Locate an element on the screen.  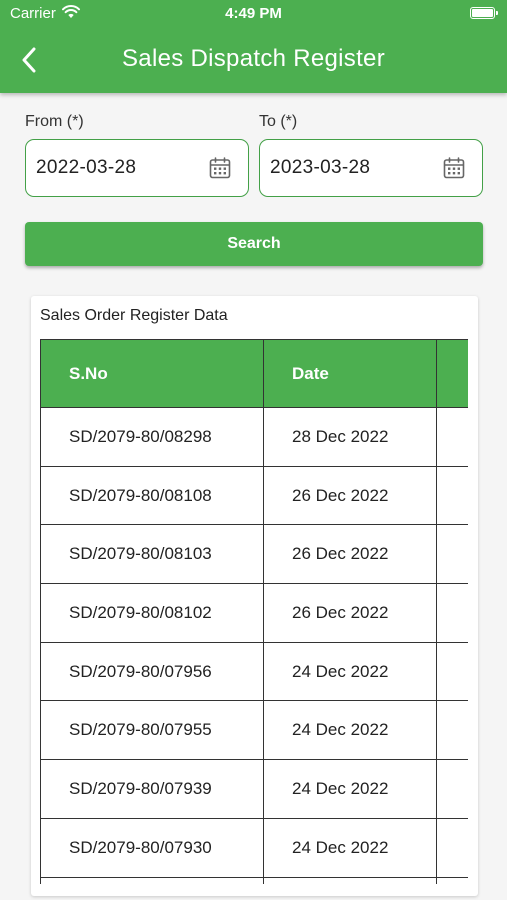
from-date-value: 2022-03-28 is located at coordinates (86, 167).